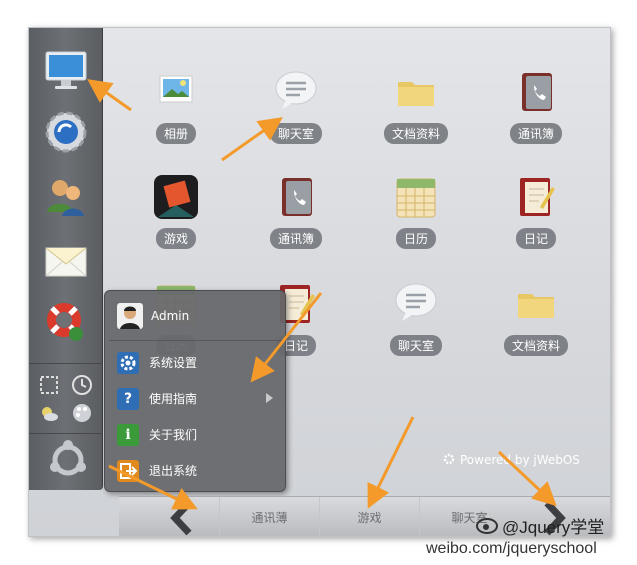  What do you see at coordinates (416, 197) in the screenshot?
I see `calendar-icon` at bounding box center [416, 197].